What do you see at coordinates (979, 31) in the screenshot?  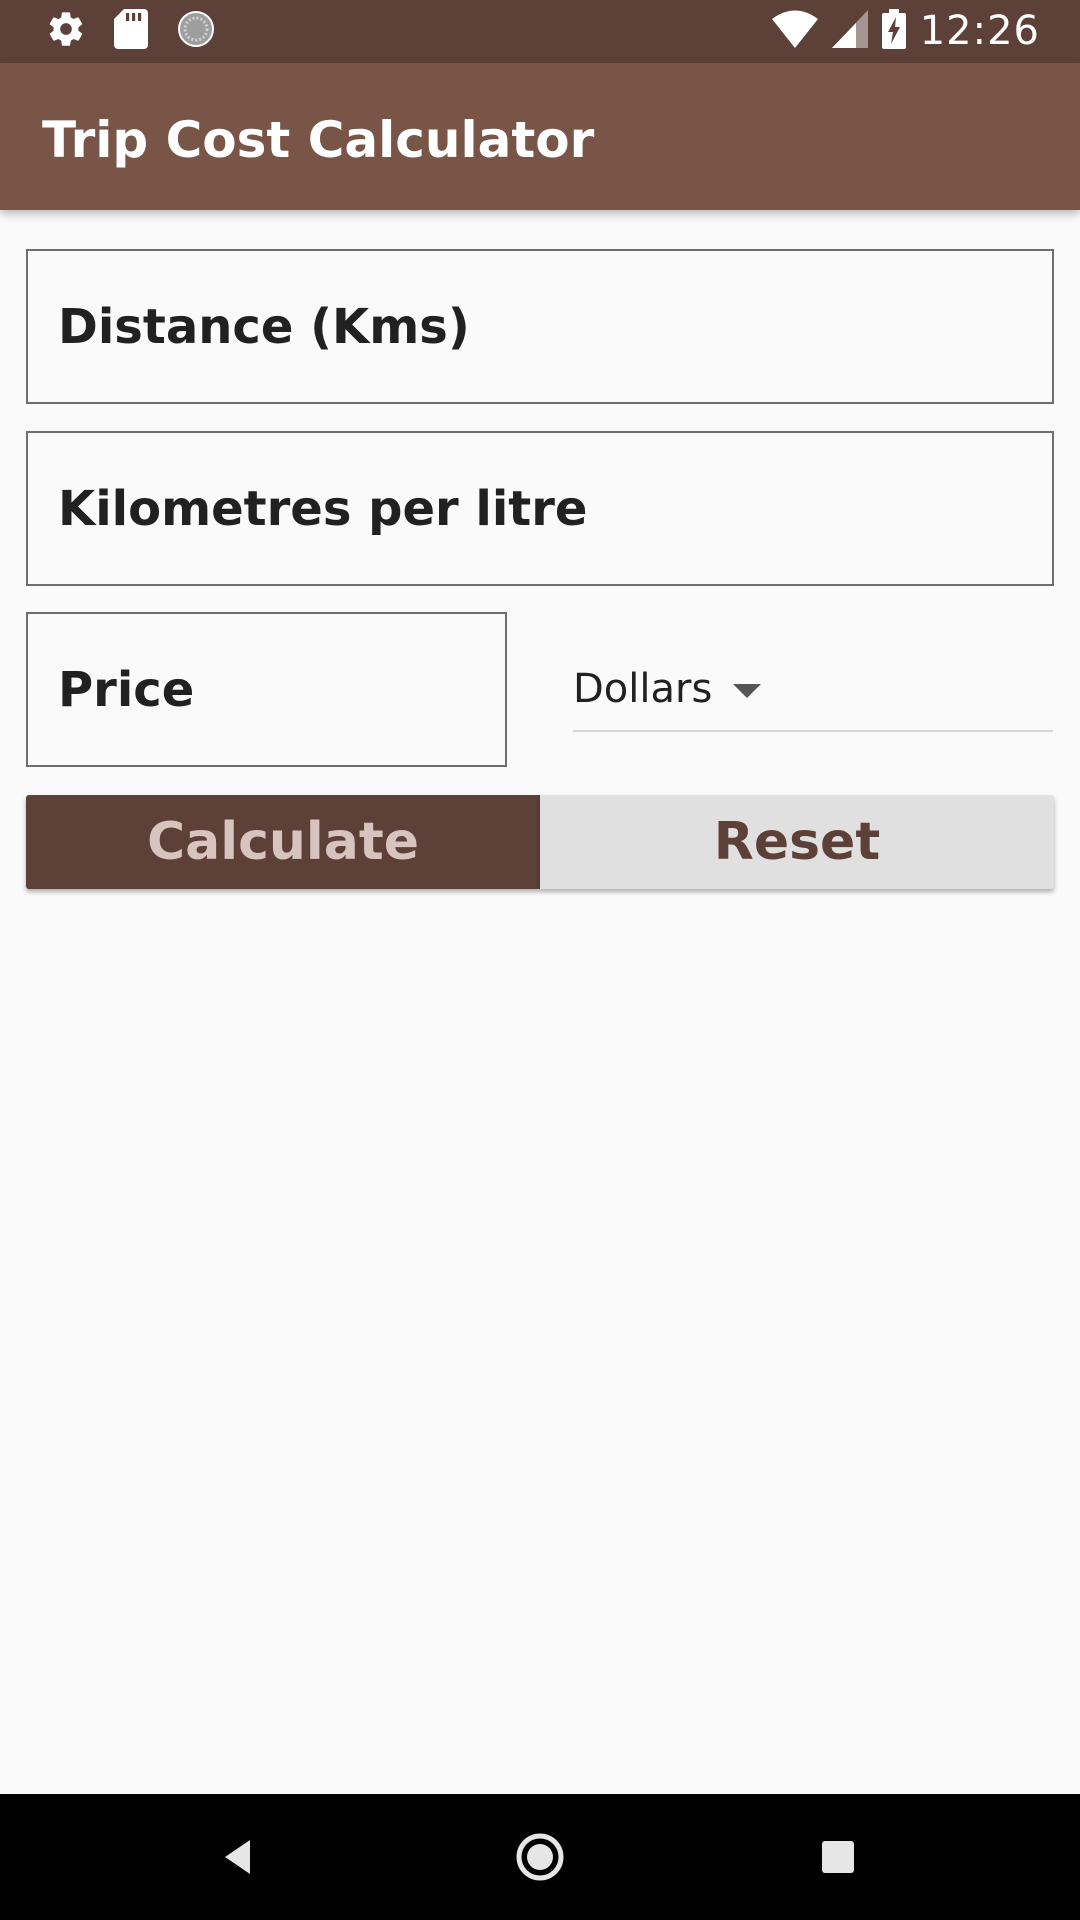 I see `status-time: 12:26` at bounding box center [979, 31].